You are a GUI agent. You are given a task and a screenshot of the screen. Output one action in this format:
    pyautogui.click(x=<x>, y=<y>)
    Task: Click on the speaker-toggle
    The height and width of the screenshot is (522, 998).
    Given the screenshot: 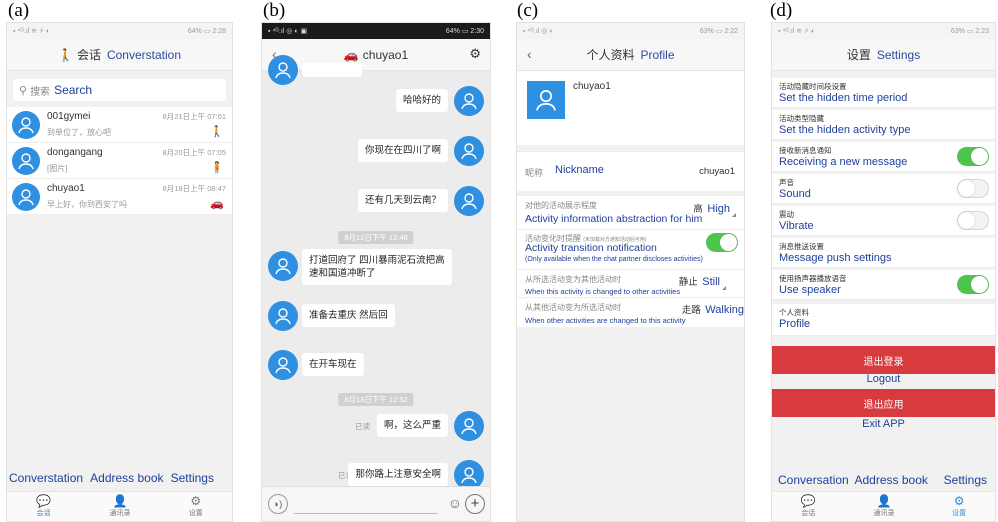 What is the action you would take?
    pyautogui.click(x=973, y=284)
    